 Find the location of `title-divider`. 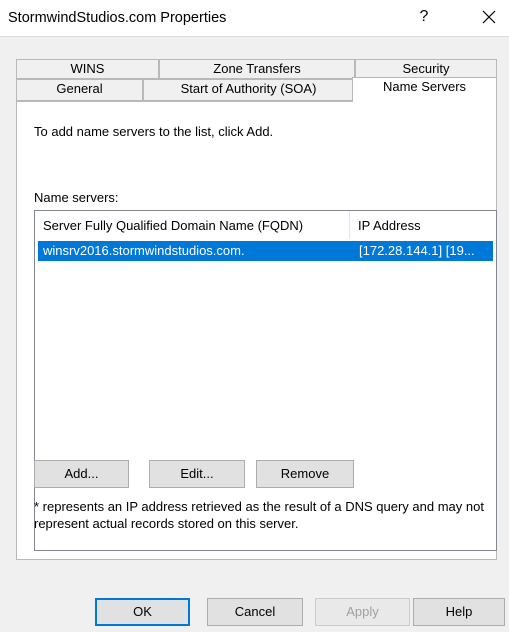

title-divider is located at coordinates (254, 36).